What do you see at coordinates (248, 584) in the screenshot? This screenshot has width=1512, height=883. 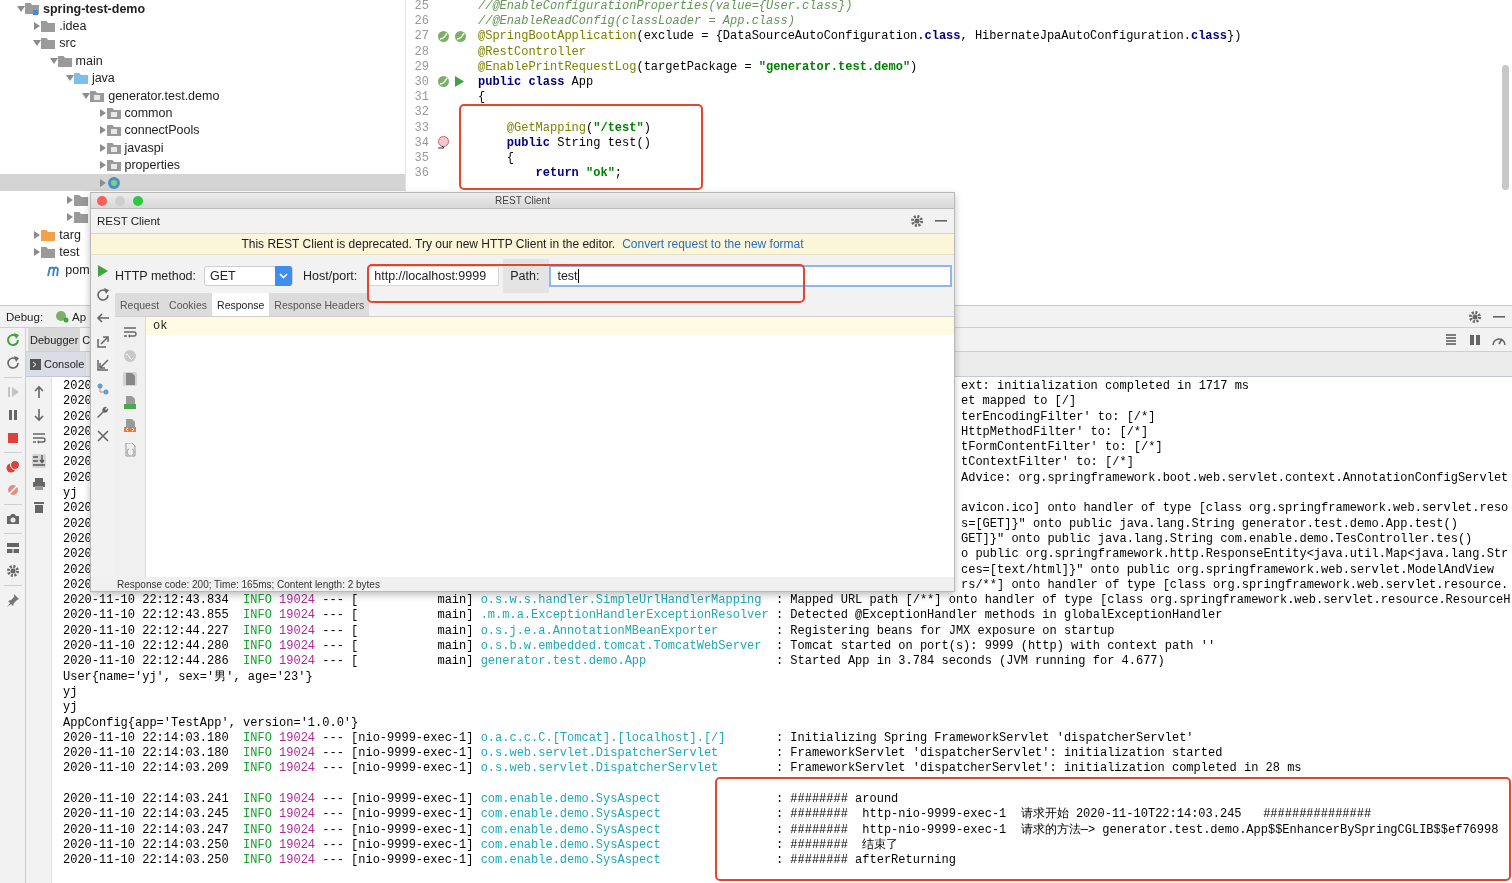 I see `status-text: Response code: 200; Time: 165ms; Content length: 2 bytes` at bounding box center [248, 584].